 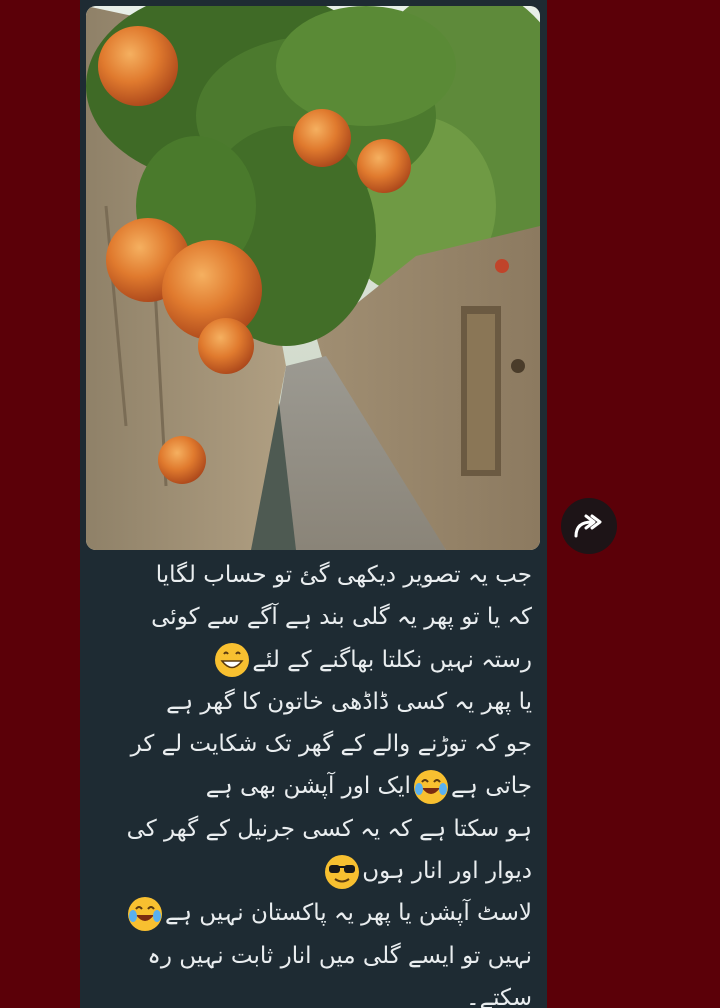 I want to click on caption-line: جاتی ہے ایک اور آپشن بھی ہے, so click(x=314, y=786).